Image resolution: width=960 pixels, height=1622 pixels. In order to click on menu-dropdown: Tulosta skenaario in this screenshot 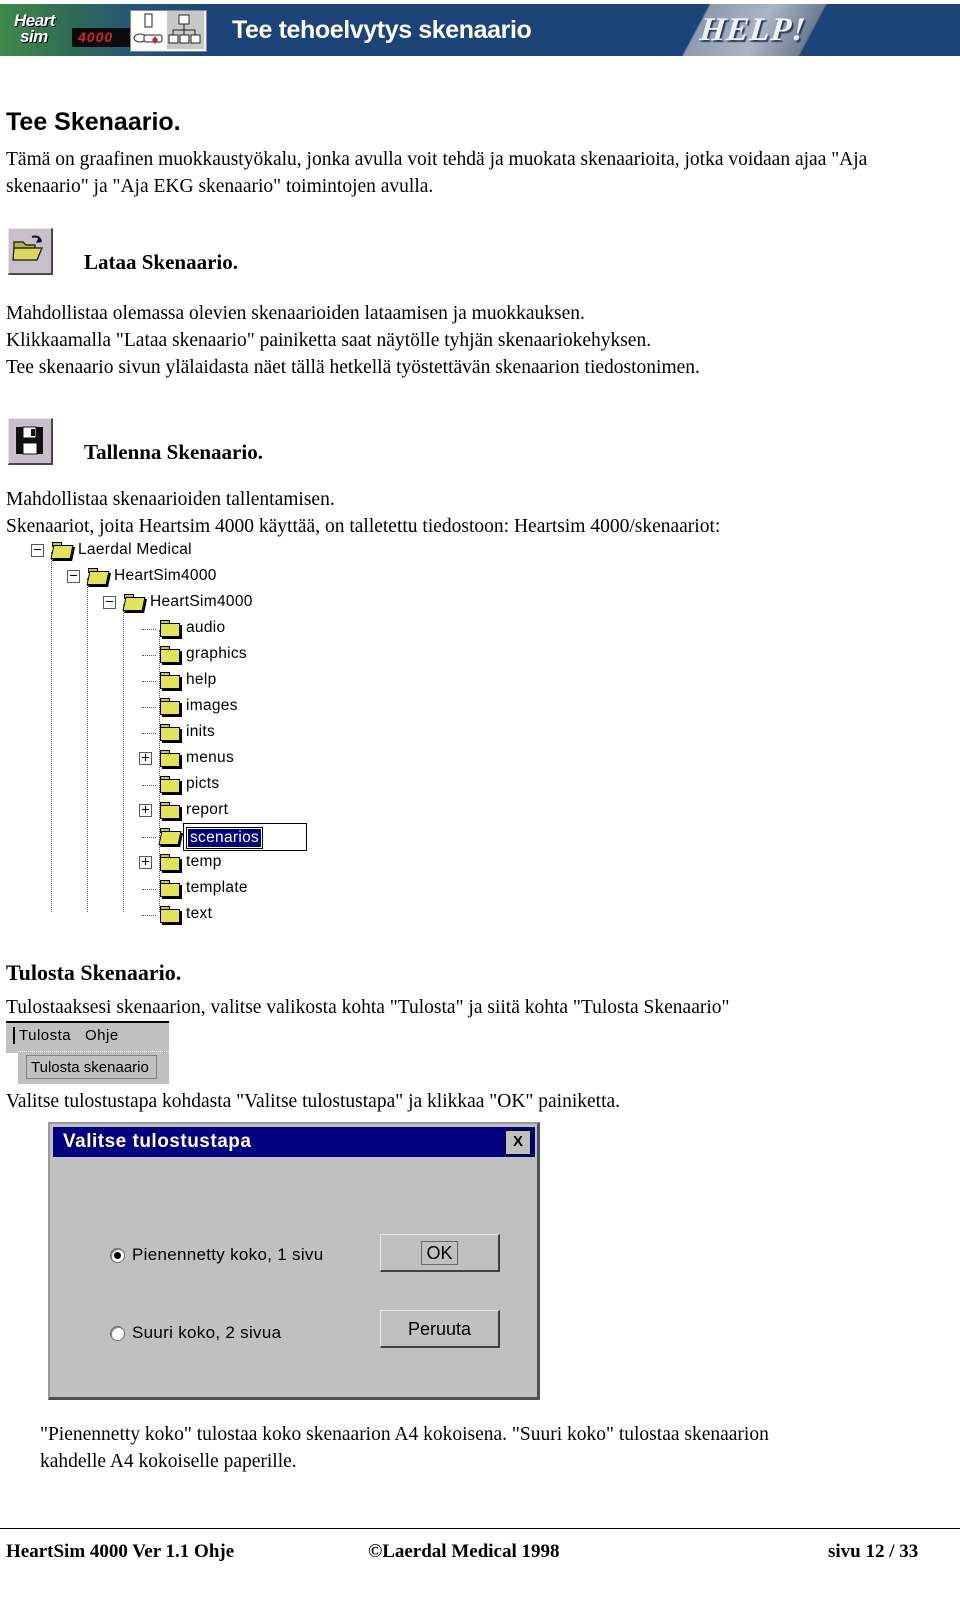, I will do `click(93, 1067)`.